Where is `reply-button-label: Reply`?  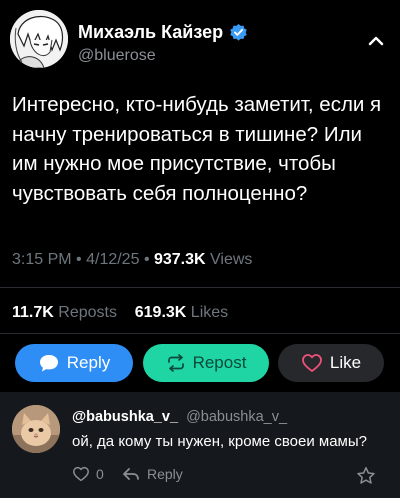 reply-button-label: Reply is located at coordinates (88, 362).